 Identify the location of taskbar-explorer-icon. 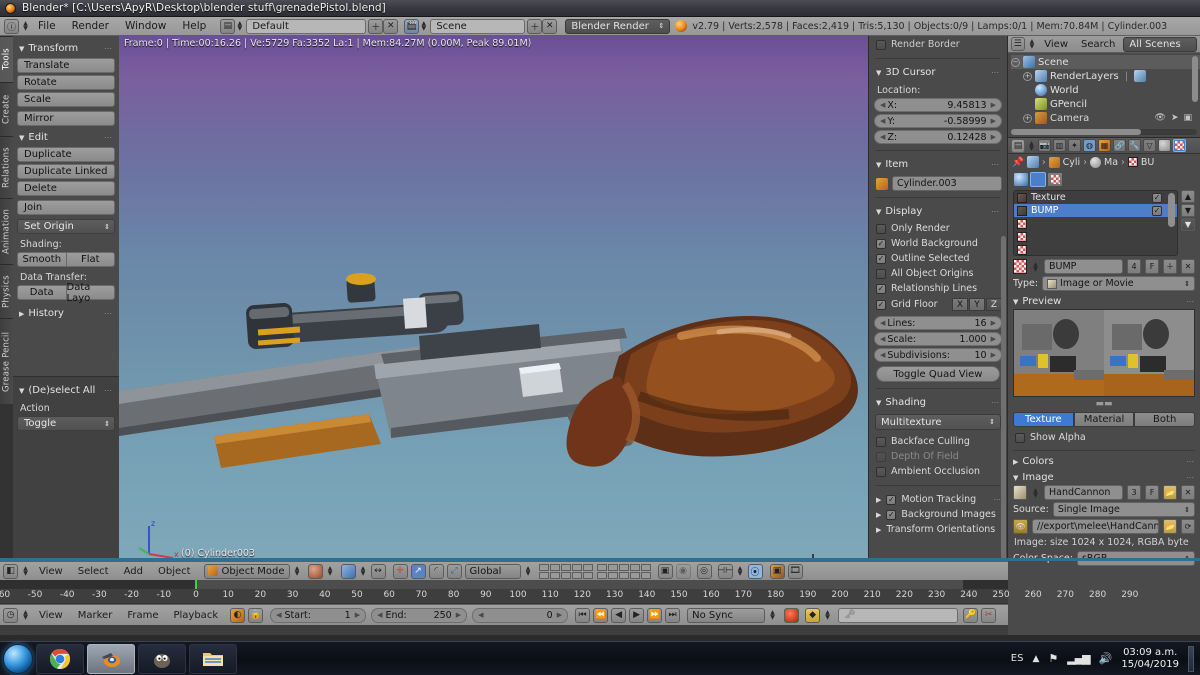
(213, 658).